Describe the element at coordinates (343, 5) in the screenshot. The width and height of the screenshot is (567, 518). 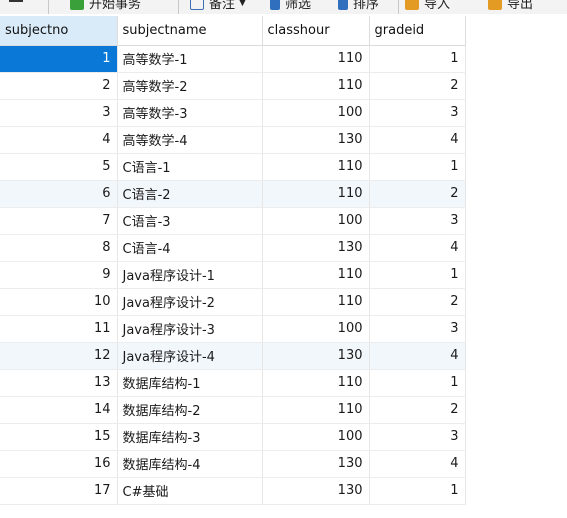
I see `sort-icon` at that location.